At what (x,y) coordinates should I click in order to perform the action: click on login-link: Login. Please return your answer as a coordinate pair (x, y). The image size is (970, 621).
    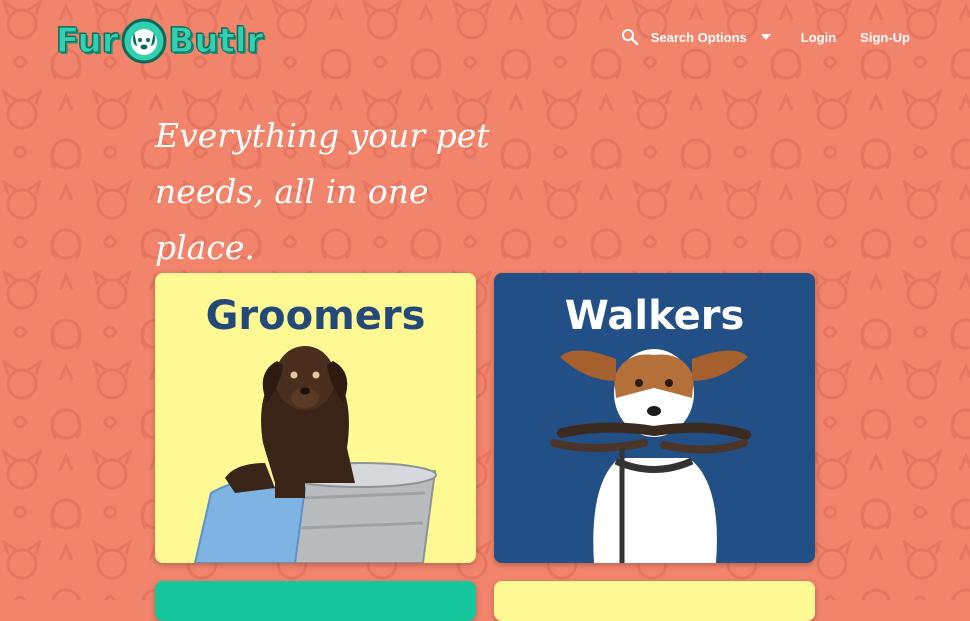
    Looking at the image, I should click on (818, 37).